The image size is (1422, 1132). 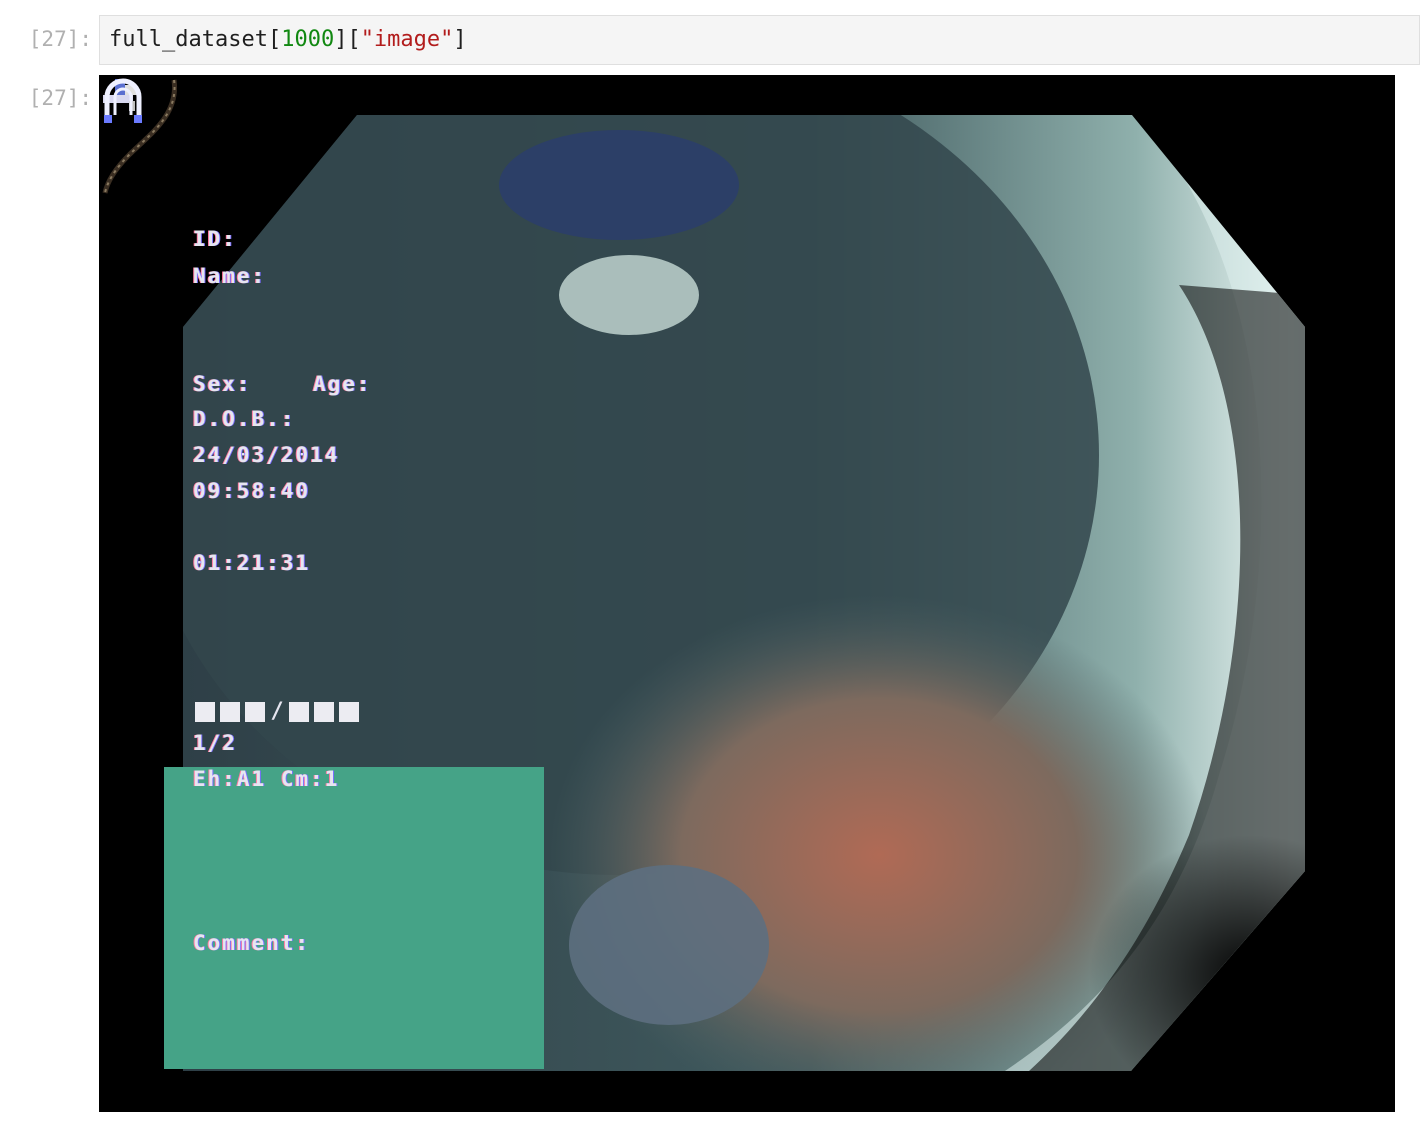 What do you see at coordinates (215, 743) in the screenshot?
I see `osd-page: 1/2` at bounding box center [215, 743].